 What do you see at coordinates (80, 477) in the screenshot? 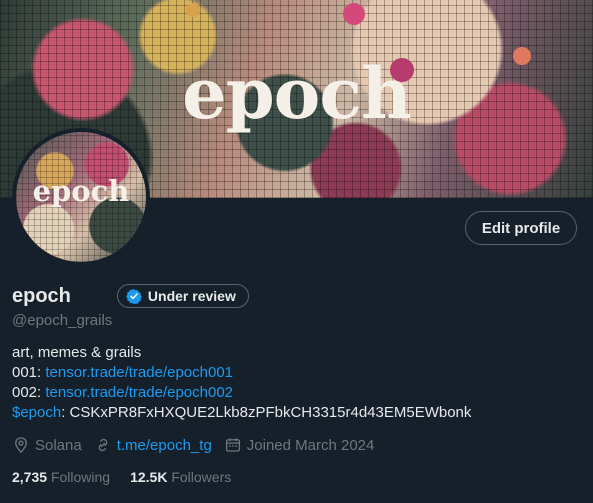
I see `following-label: Following` at bounding box center [80, 477].